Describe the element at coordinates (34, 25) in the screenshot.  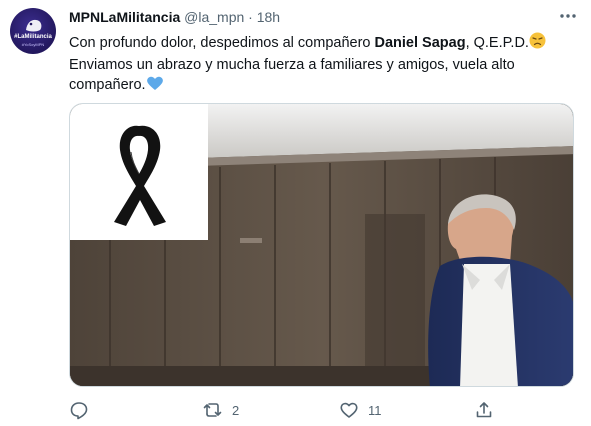
I see `avatar-logo-icon` at that location.